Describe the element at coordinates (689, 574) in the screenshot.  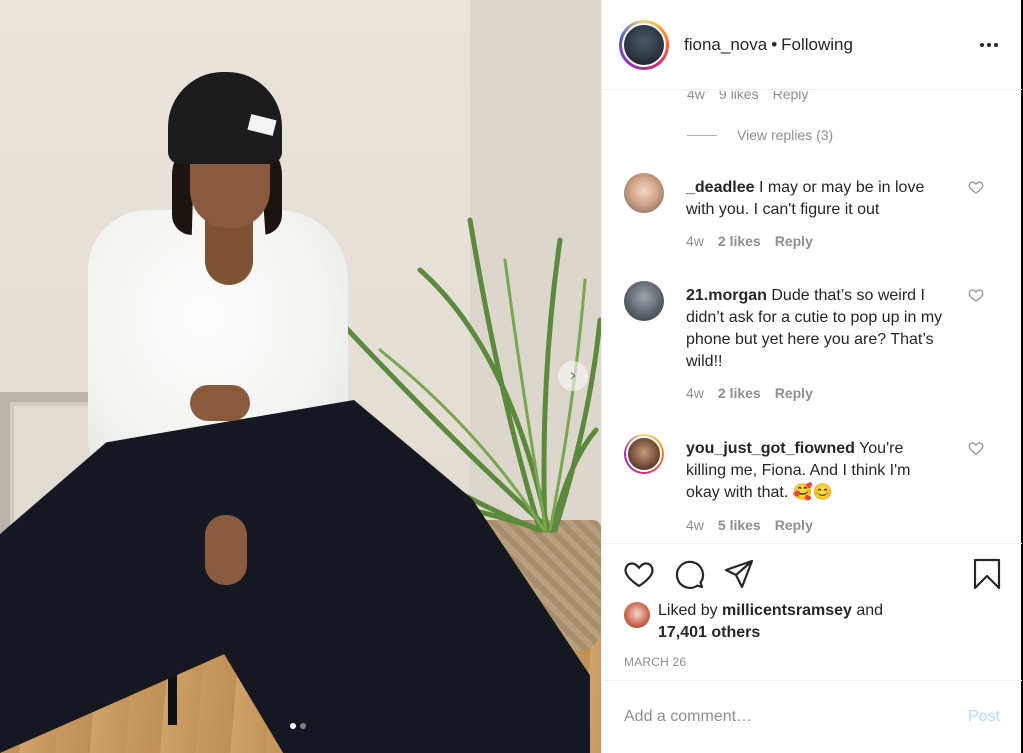
I see `comment-icon` at that location.